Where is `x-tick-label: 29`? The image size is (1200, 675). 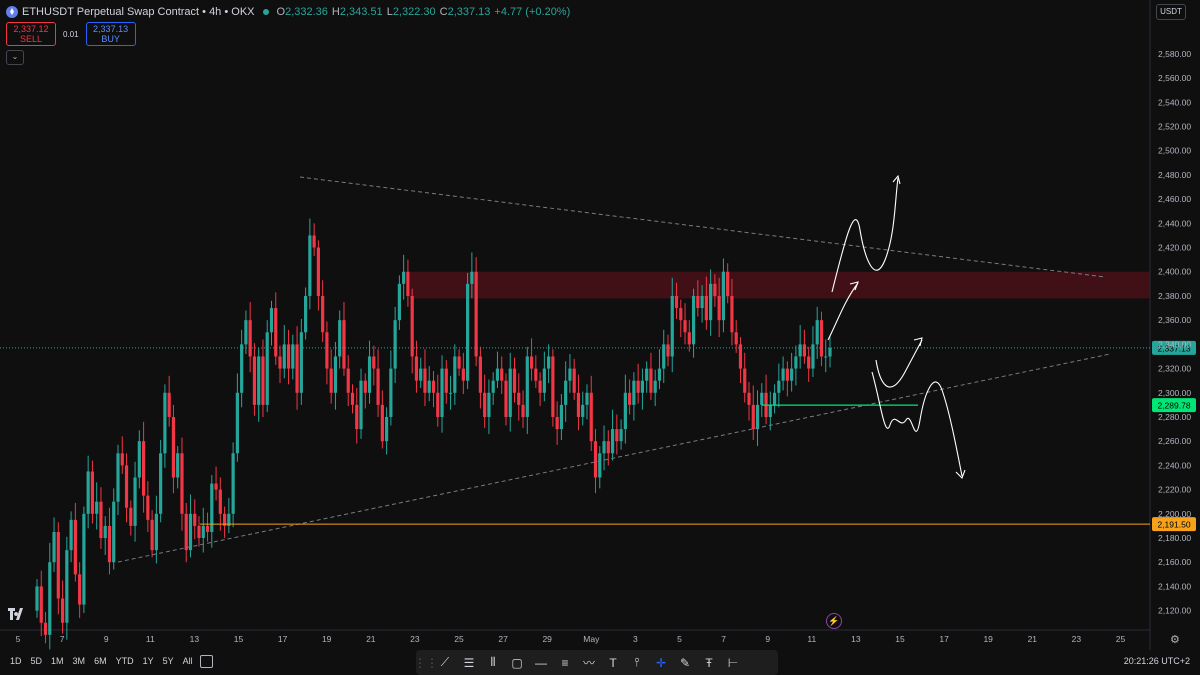 x-tick-label: 29 is located at coordinates (547, 639).